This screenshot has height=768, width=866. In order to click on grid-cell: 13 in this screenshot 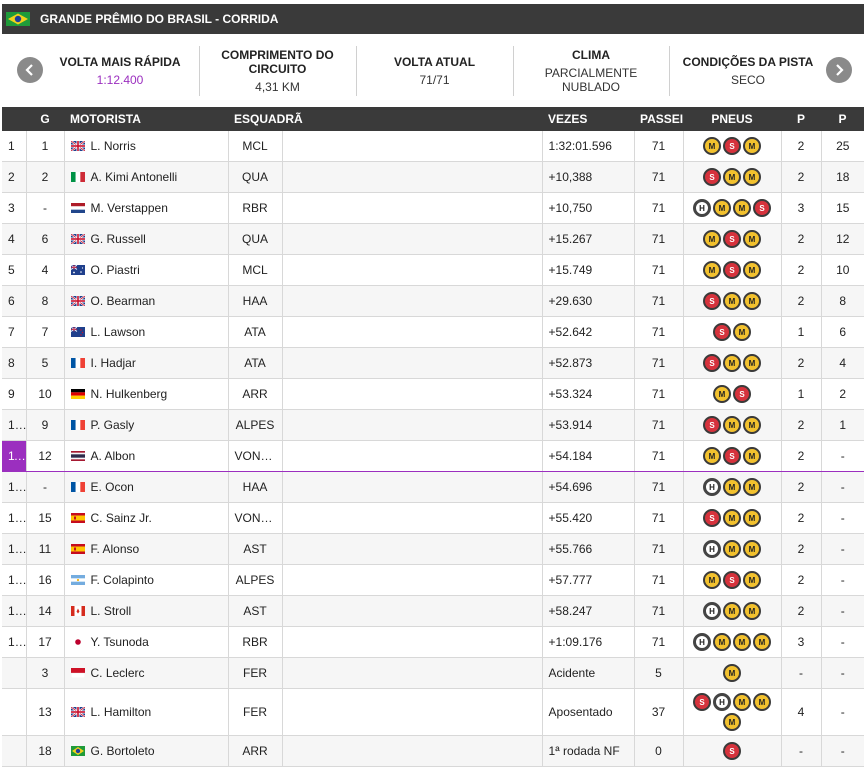, I will do `click(45, 712)`.